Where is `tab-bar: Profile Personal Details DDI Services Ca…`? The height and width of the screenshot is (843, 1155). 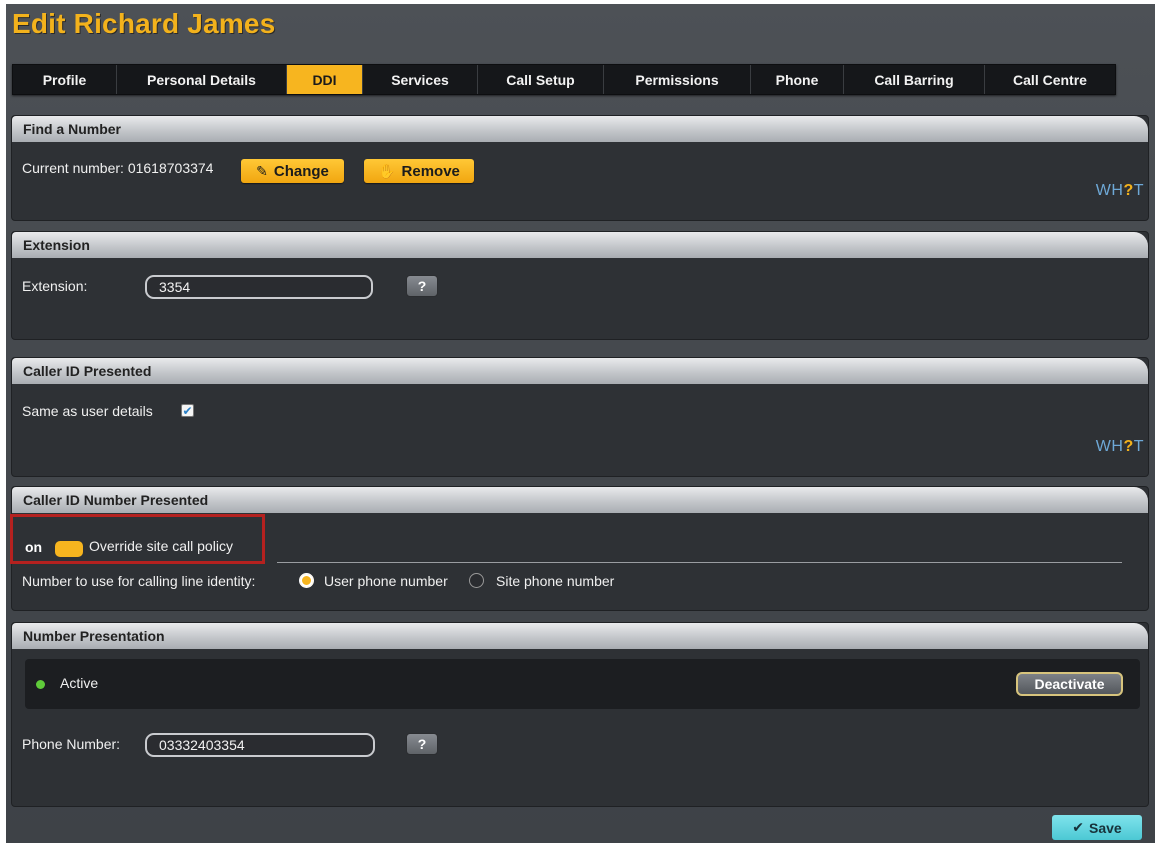 tab-bar: Profile Personal Details DDI Services Ca… is located at coordinates (564, 79).